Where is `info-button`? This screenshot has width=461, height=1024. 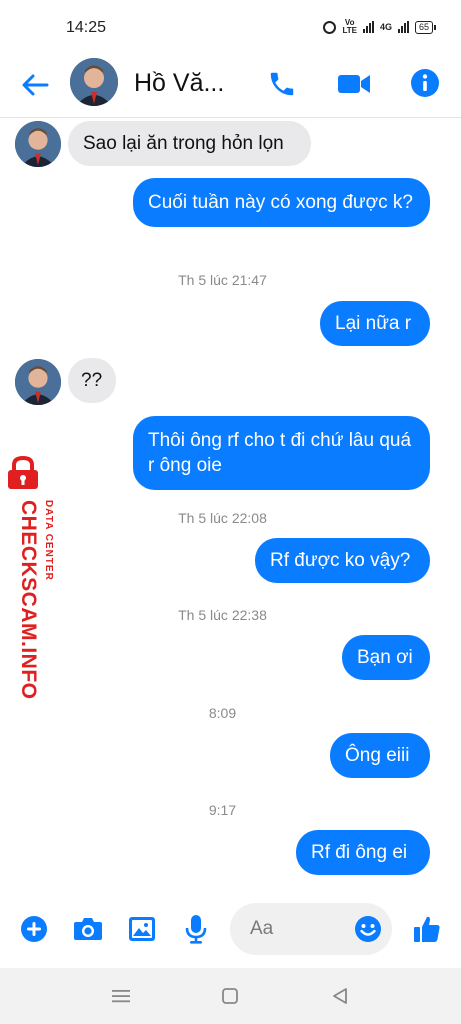 info-button is located at coordinates (425, 83).